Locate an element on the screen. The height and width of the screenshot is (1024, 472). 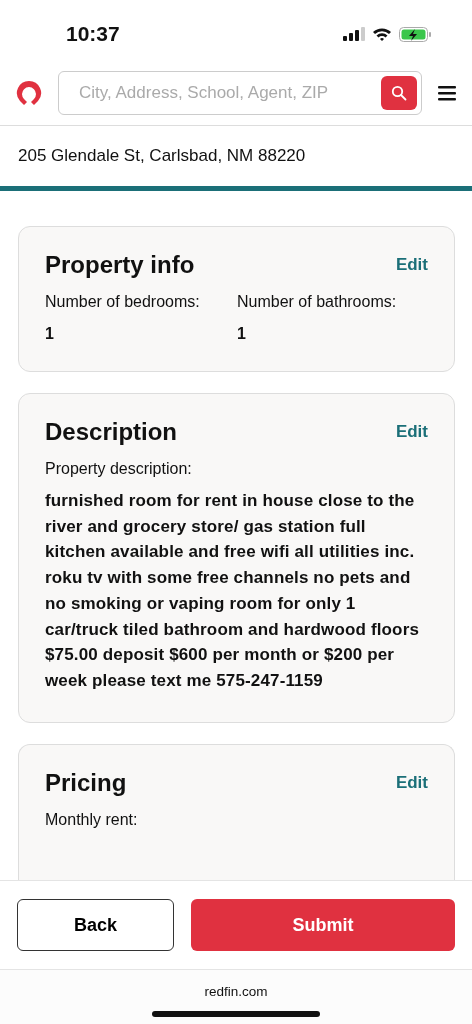
address-text: 205 Glendale St, Carlsbad, NM 88220 is located at coordinates (162, 156).